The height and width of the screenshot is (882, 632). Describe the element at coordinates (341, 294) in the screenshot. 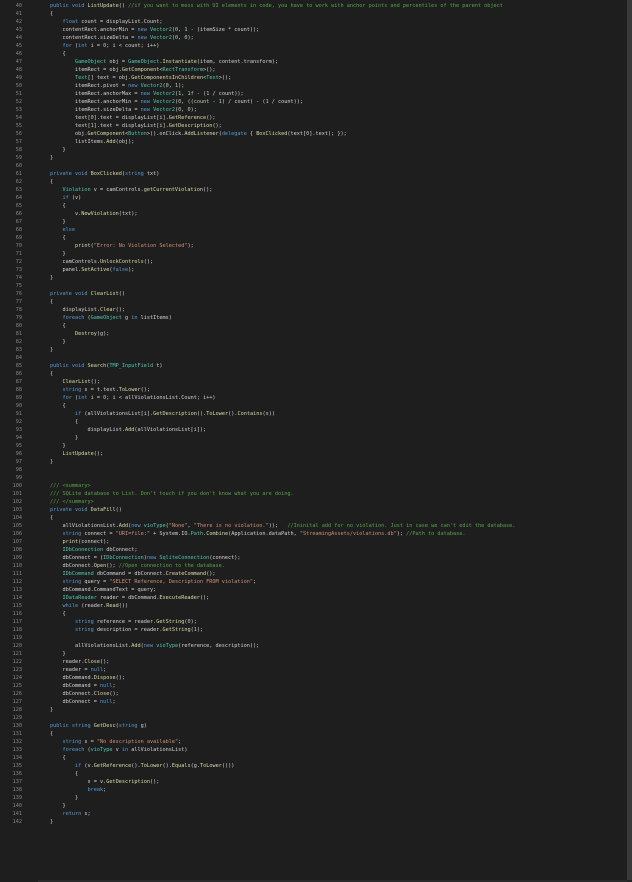

I see `code-line: private void ClearList()` at that location.